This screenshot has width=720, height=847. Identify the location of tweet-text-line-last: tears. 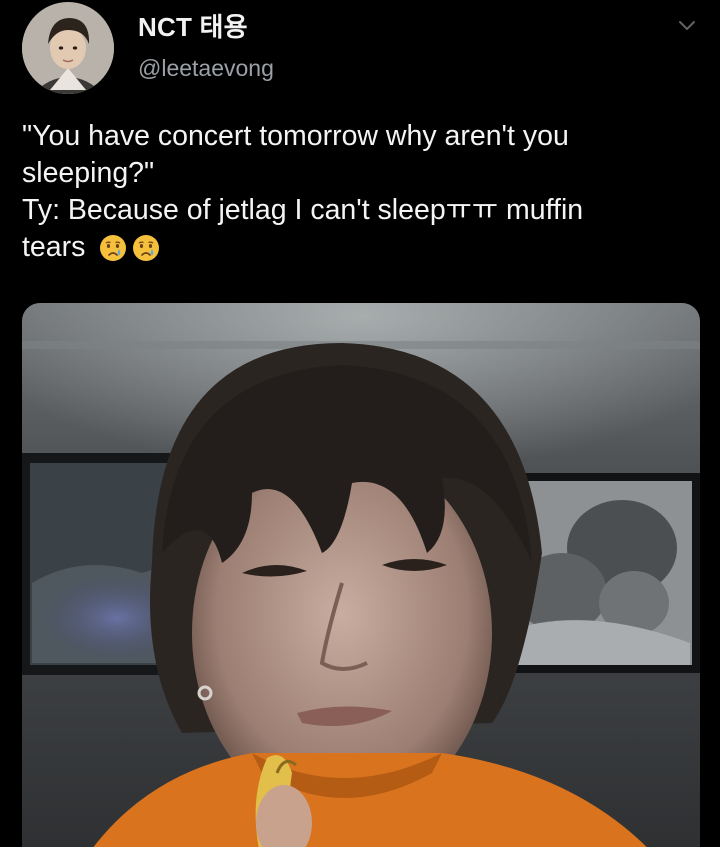
(357, 250).